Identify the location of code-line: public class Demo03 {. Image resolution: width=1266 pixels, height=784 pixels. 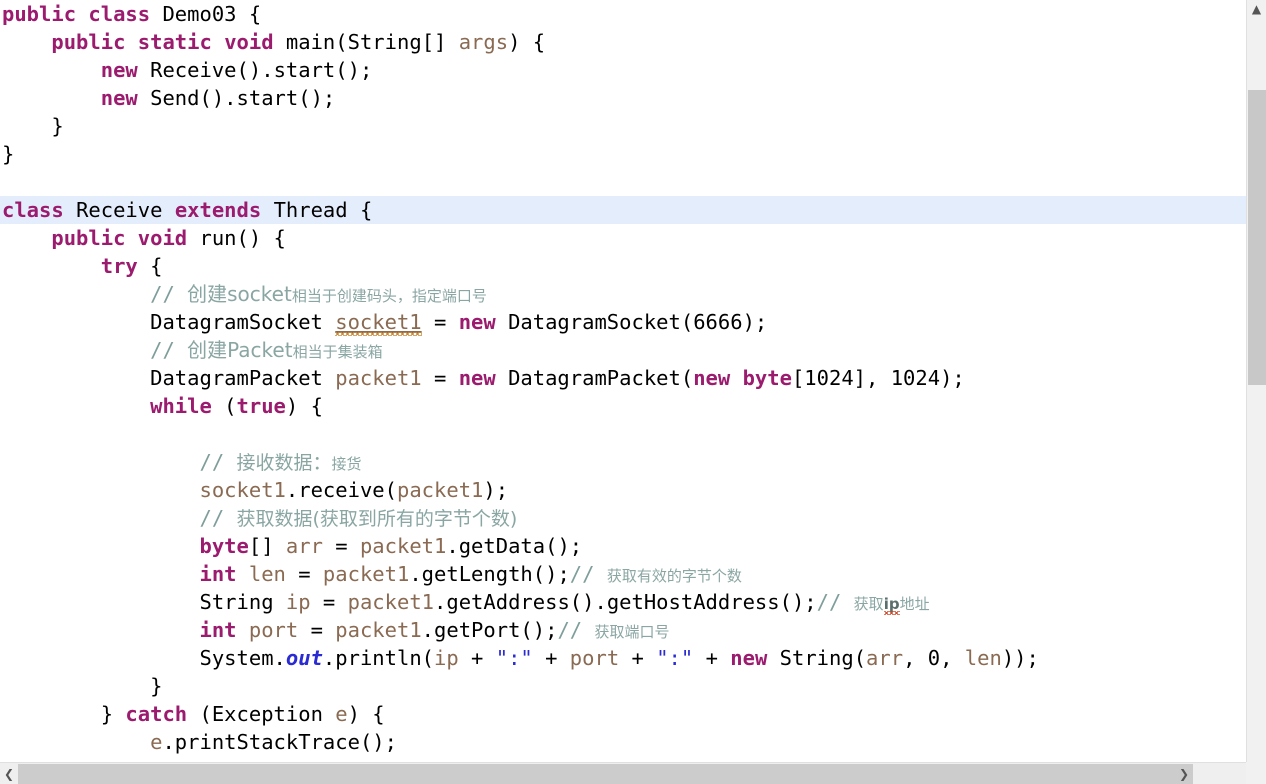
(623, 14).